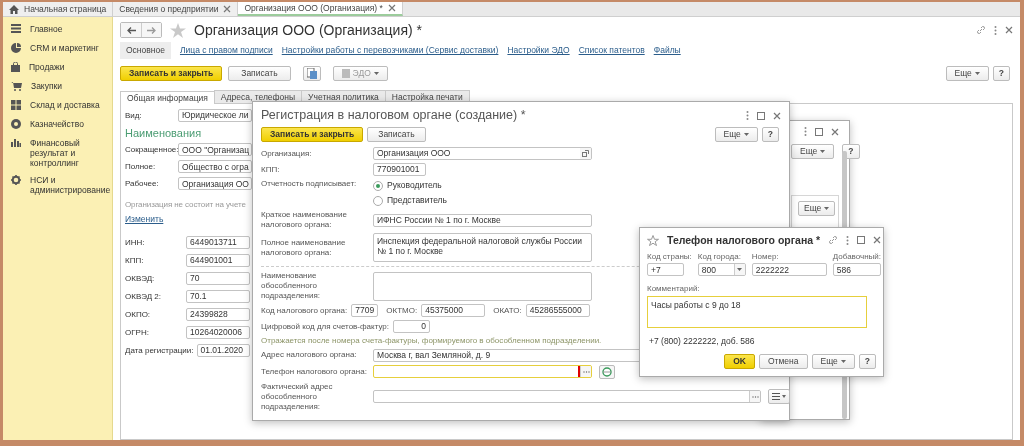 Image resolution: width=1024 pixels, height=446 pixels. What do you see at coordinates (390, 50) in the screenshot?
I see `section-link: Настройки работы с перевозчиками (Сервис доставки)` at bounding box center [390, 50].